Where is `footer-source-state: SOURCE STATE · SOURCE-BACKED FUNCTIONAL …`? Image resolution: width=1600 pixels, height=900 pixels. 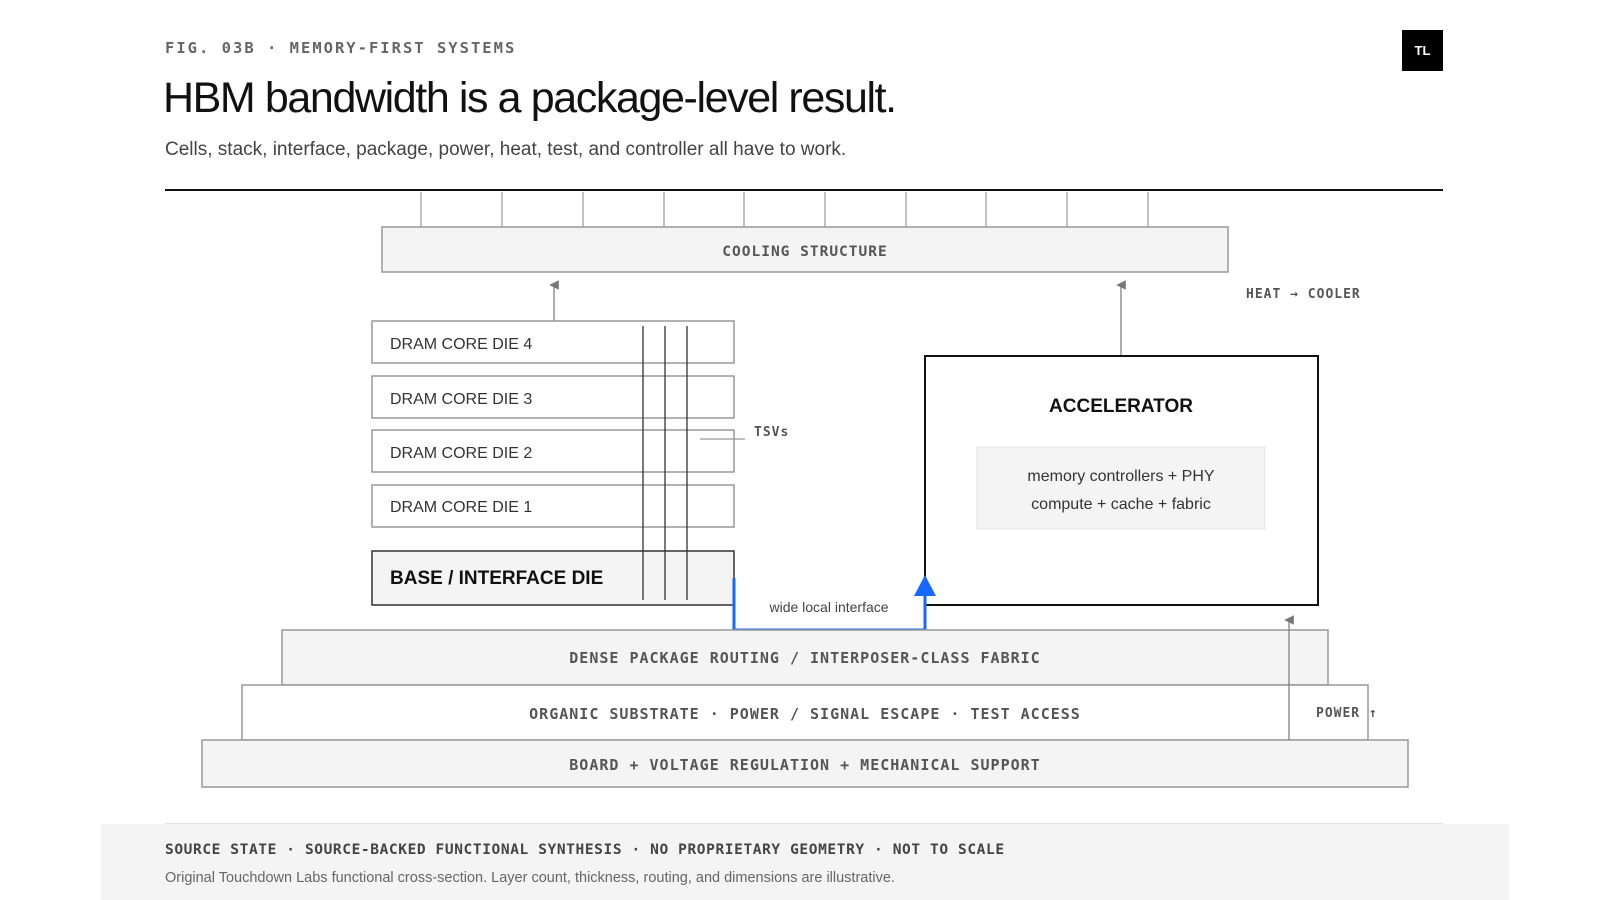 footer-source-state: SOURCE STATE · SOURCE-BACKED FUNCTIONAL … is located at coordinates (585, 850).